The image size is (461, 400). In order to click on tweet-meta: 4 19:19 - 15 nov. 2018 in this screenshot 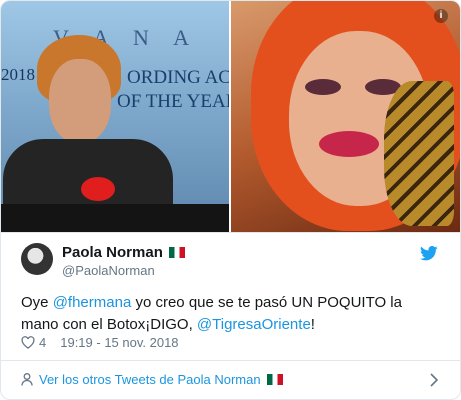, I will do `click(100, 342)`.